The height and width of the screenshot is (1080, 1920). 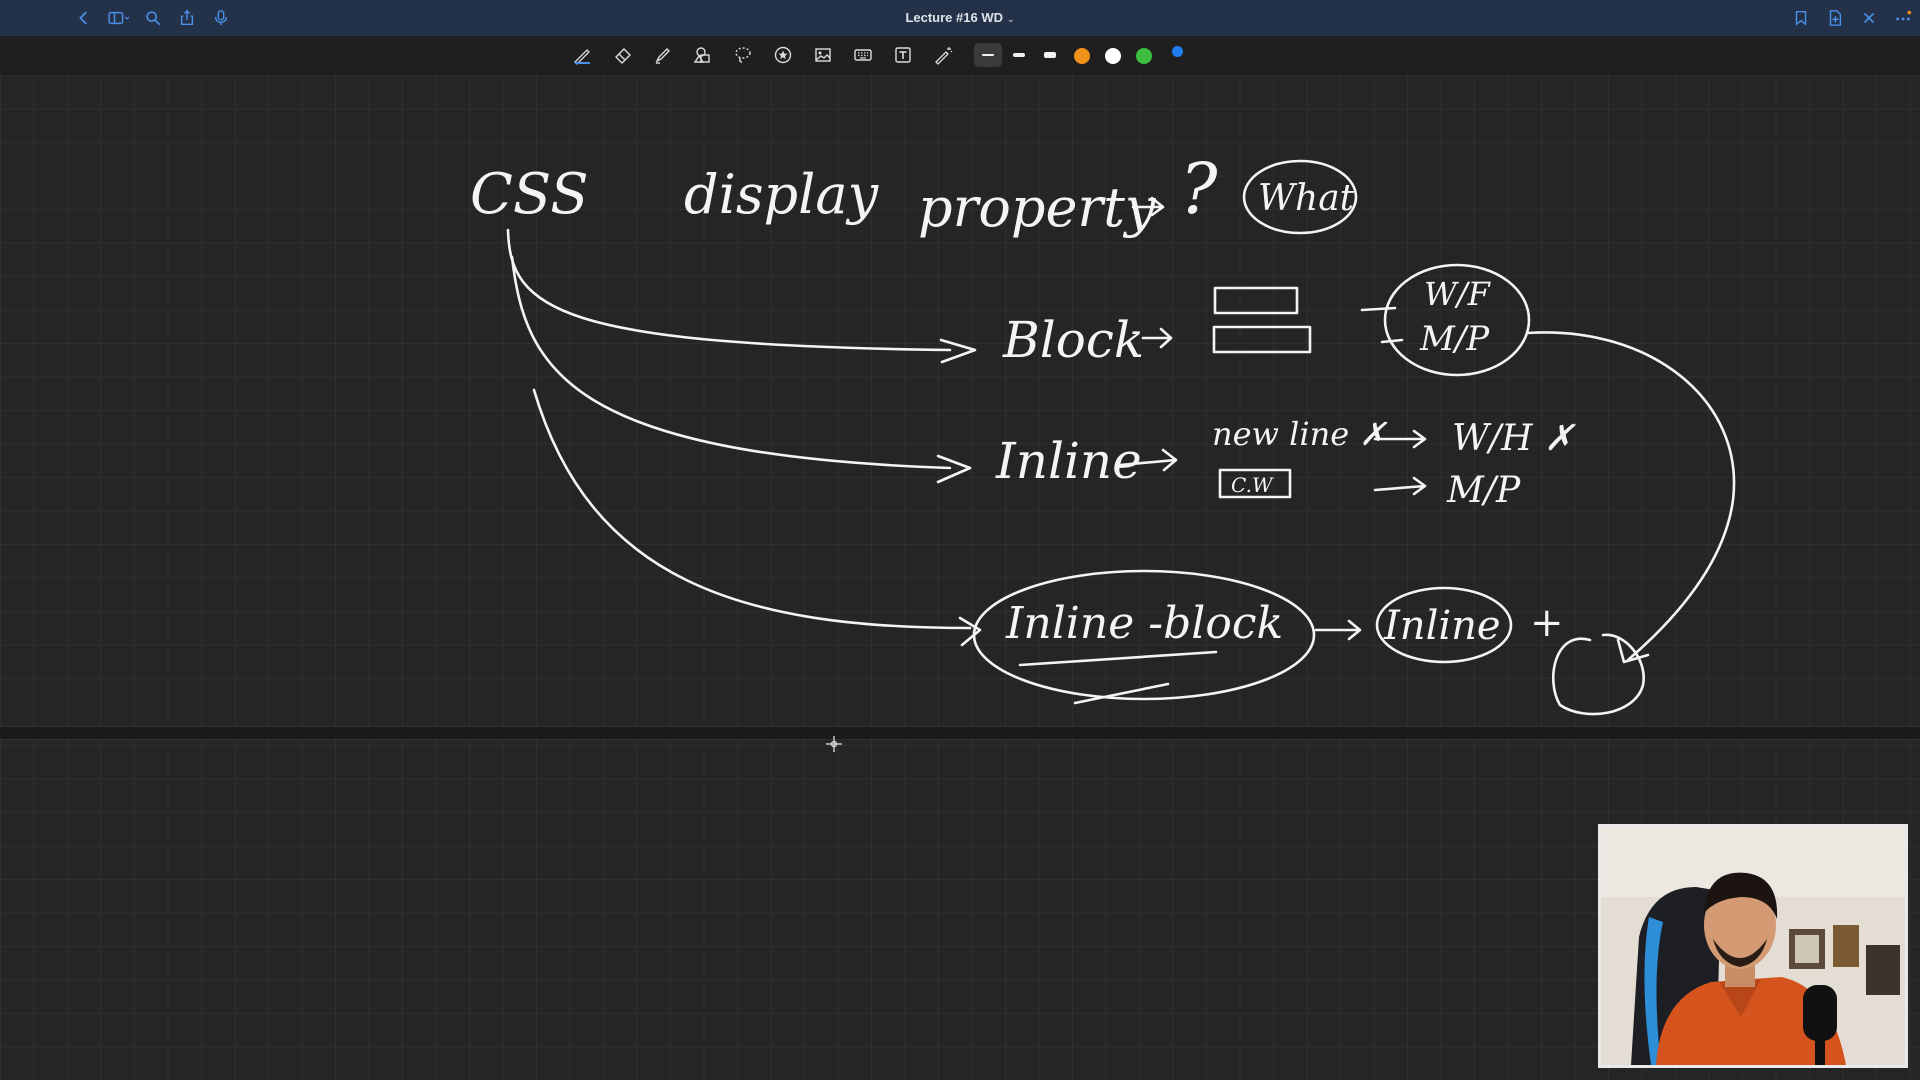 What do you see at coordinates (1869, 18) in the screenshot?
I see `close-icon` at bounding box center [1869, 18].